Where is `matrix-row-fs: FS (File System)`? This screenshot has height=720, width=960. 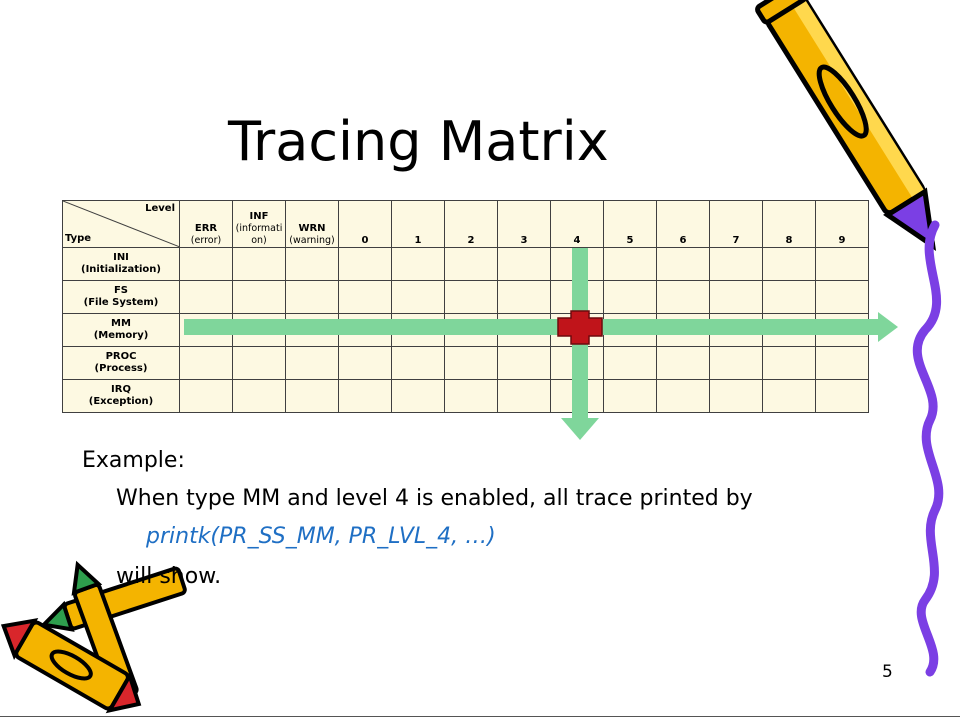 matrix-row-fs: FS (File System) is located at coordinates (465, 297).